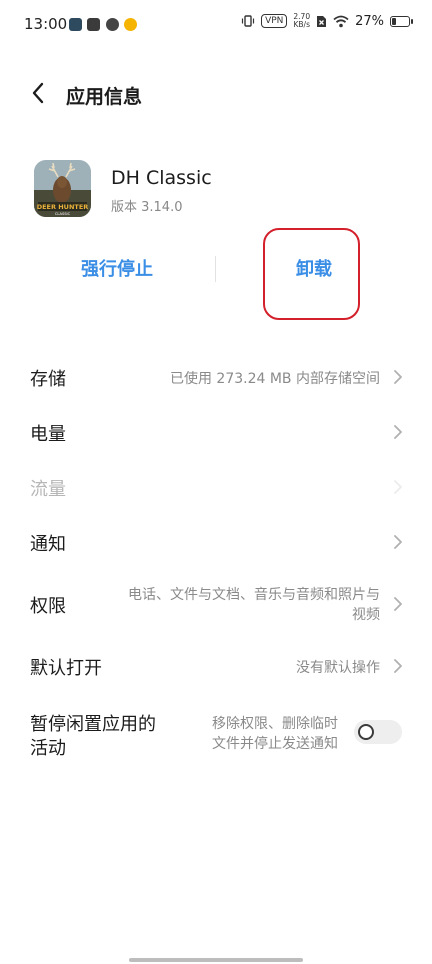  Describe the element at coordinates (341, 21) in the screenshot. I see `wifi-icon` at that location.